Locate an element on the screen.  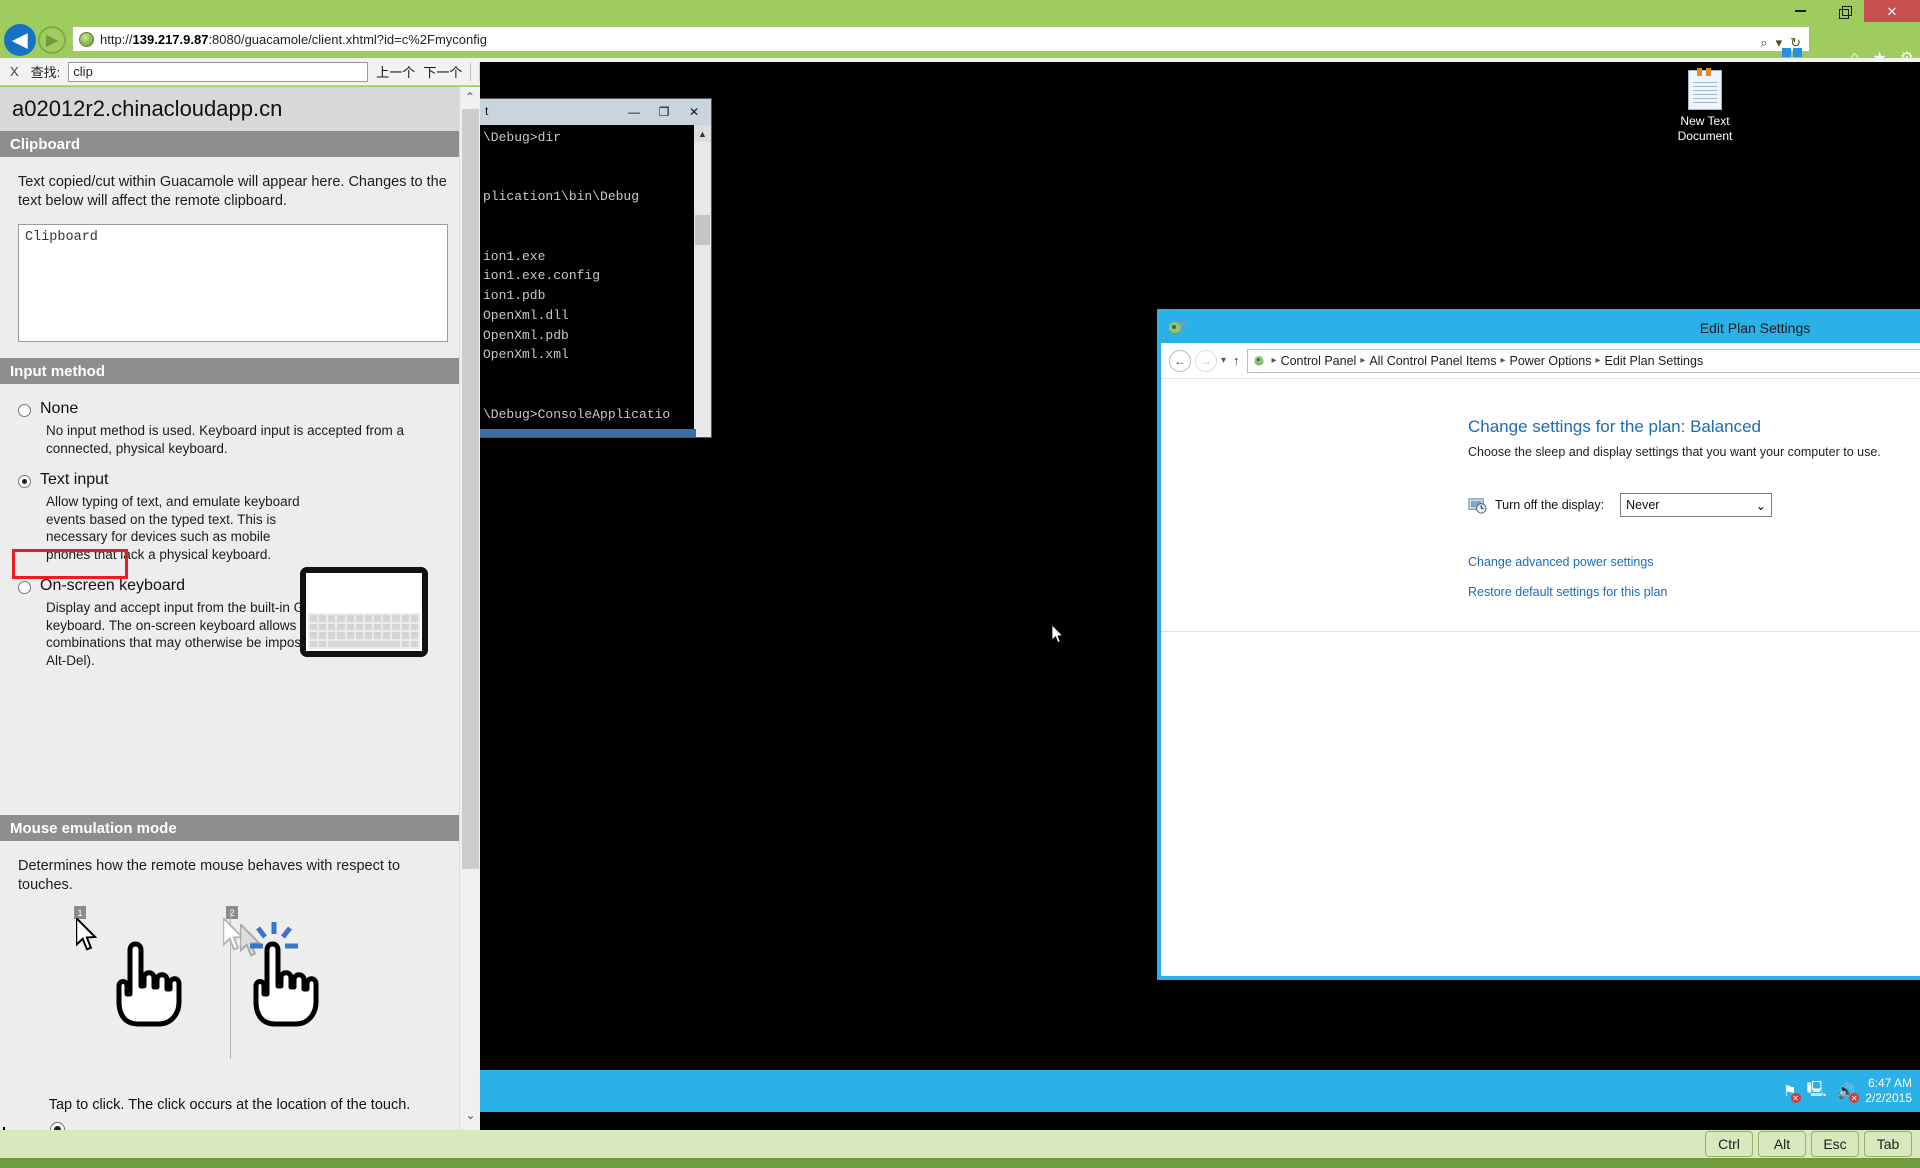
mouse-cursor-icon is located at coordinates (1058, 634).